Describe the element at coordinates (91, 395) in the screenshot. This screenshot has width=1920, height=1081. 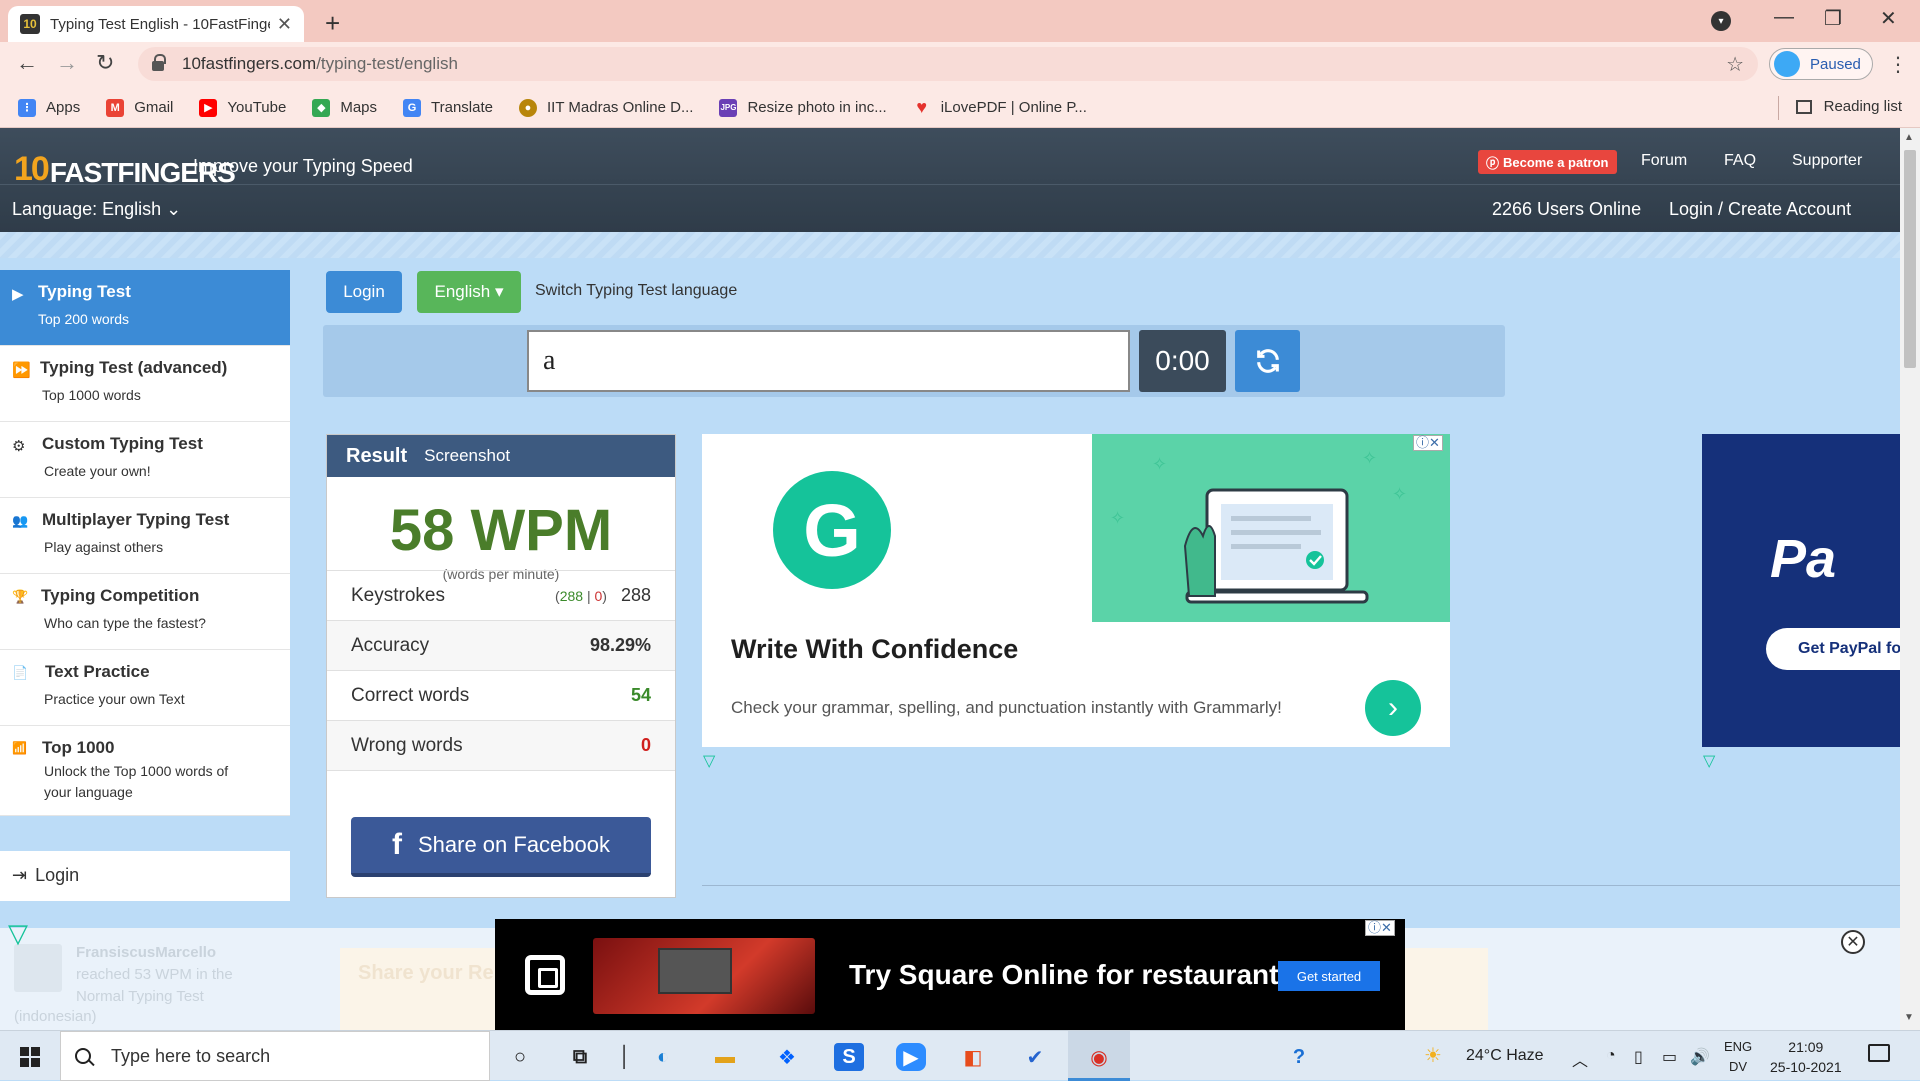
I see `sidebar-item-sub: Top 1000 words` at that location.